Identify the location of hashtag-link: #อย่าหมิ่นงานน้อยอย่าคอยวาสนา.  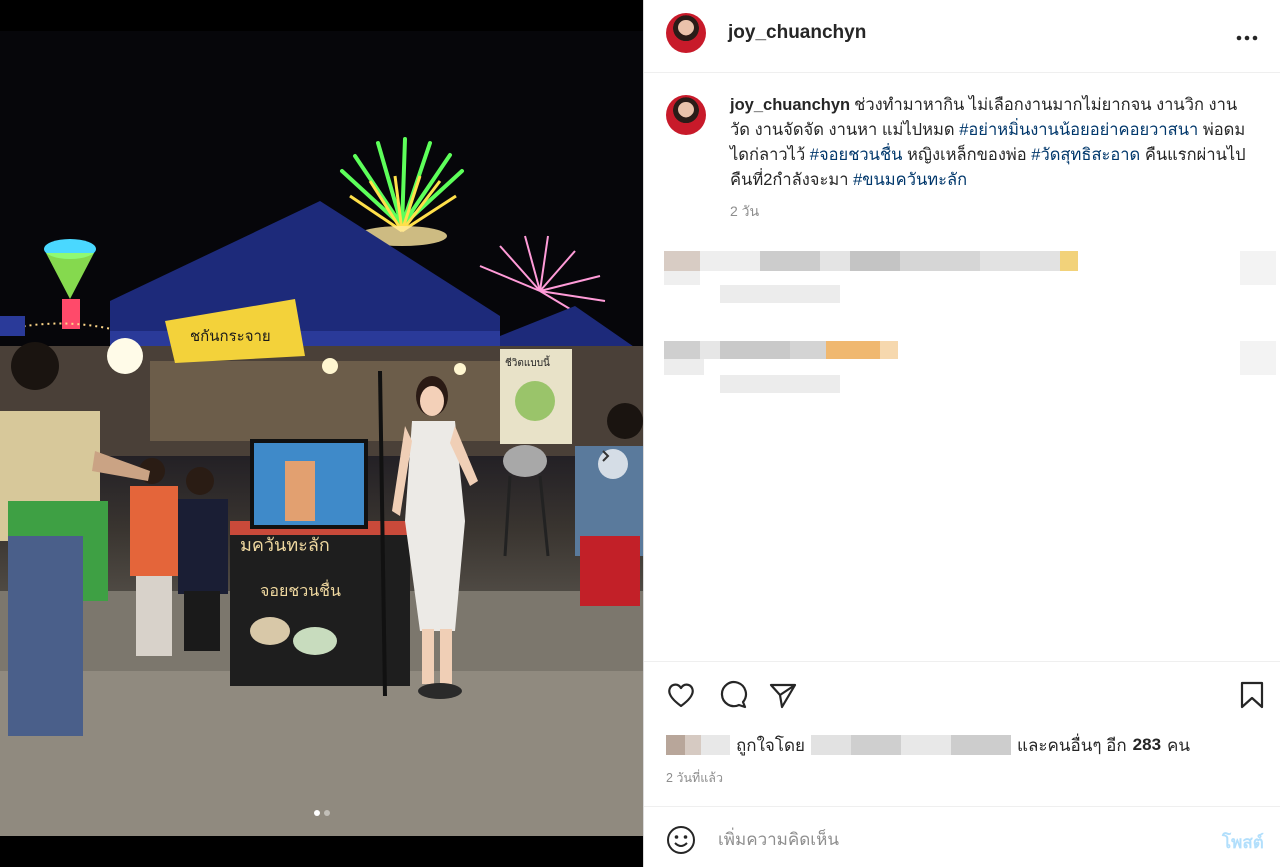
(1078, 130).